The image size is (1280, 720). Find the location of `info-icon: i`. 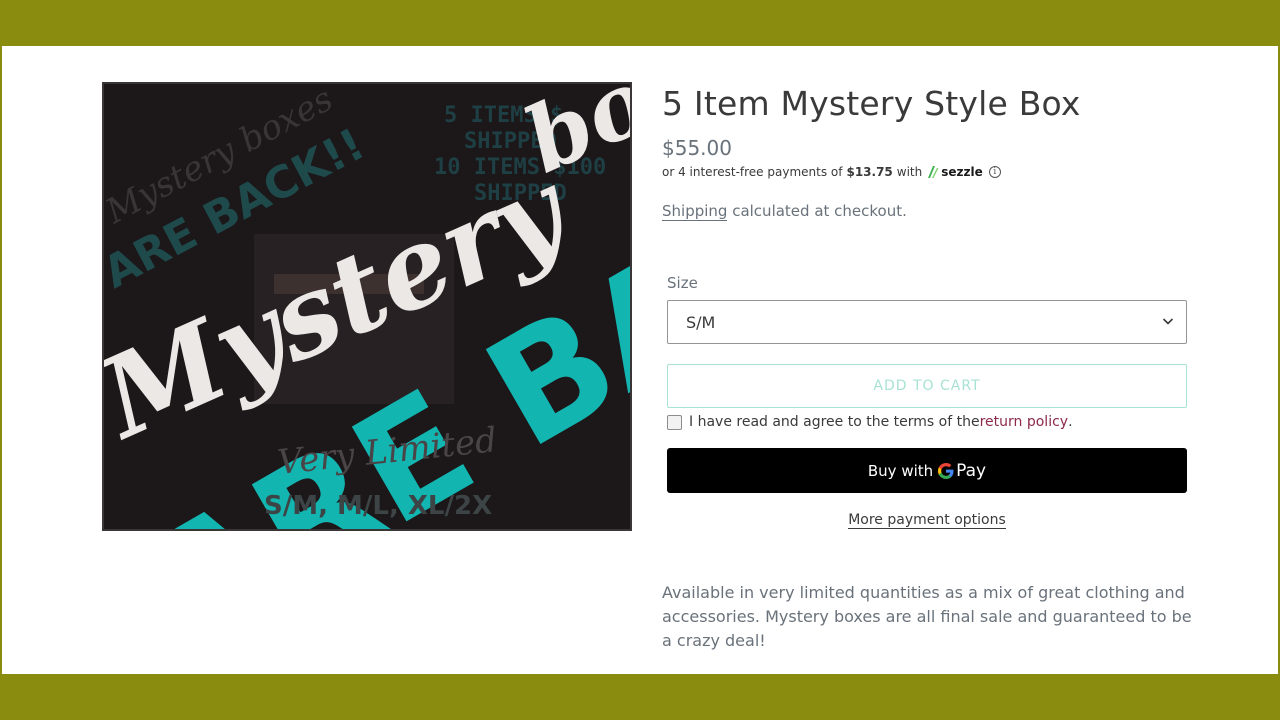

info-icon: i is located at coordinates (994, 172).